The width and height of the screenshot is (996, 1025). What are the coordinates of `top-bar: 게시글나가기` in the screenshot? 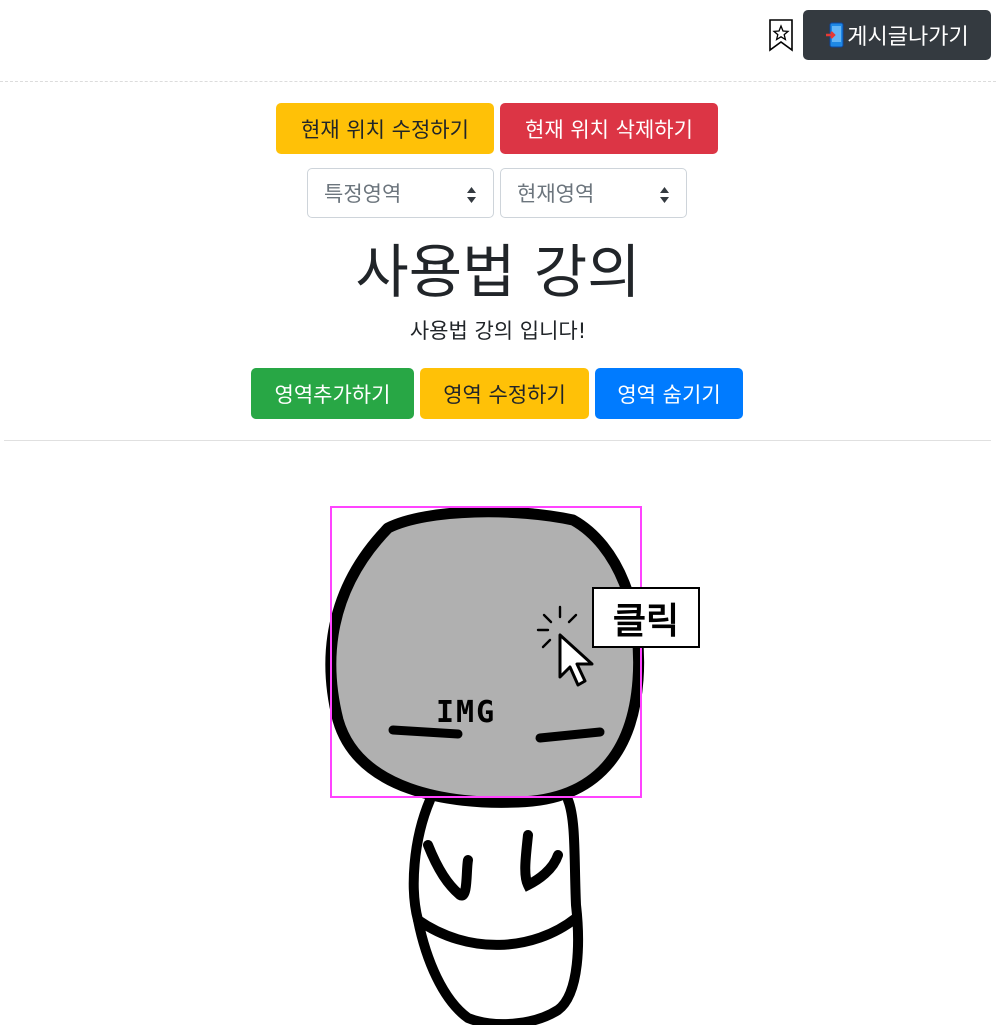 It's located at (498, 41).